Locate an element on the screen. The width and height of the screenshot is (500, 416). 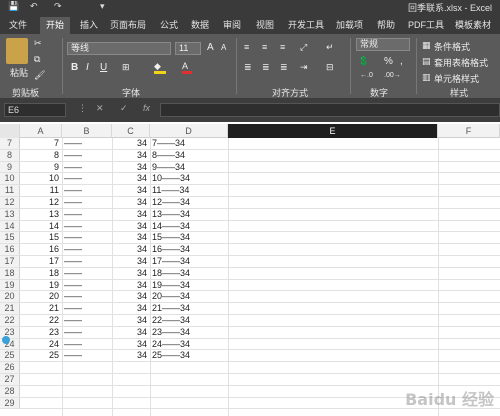
format-painter-icon: 🖌 is located at coordinates (39, 75).